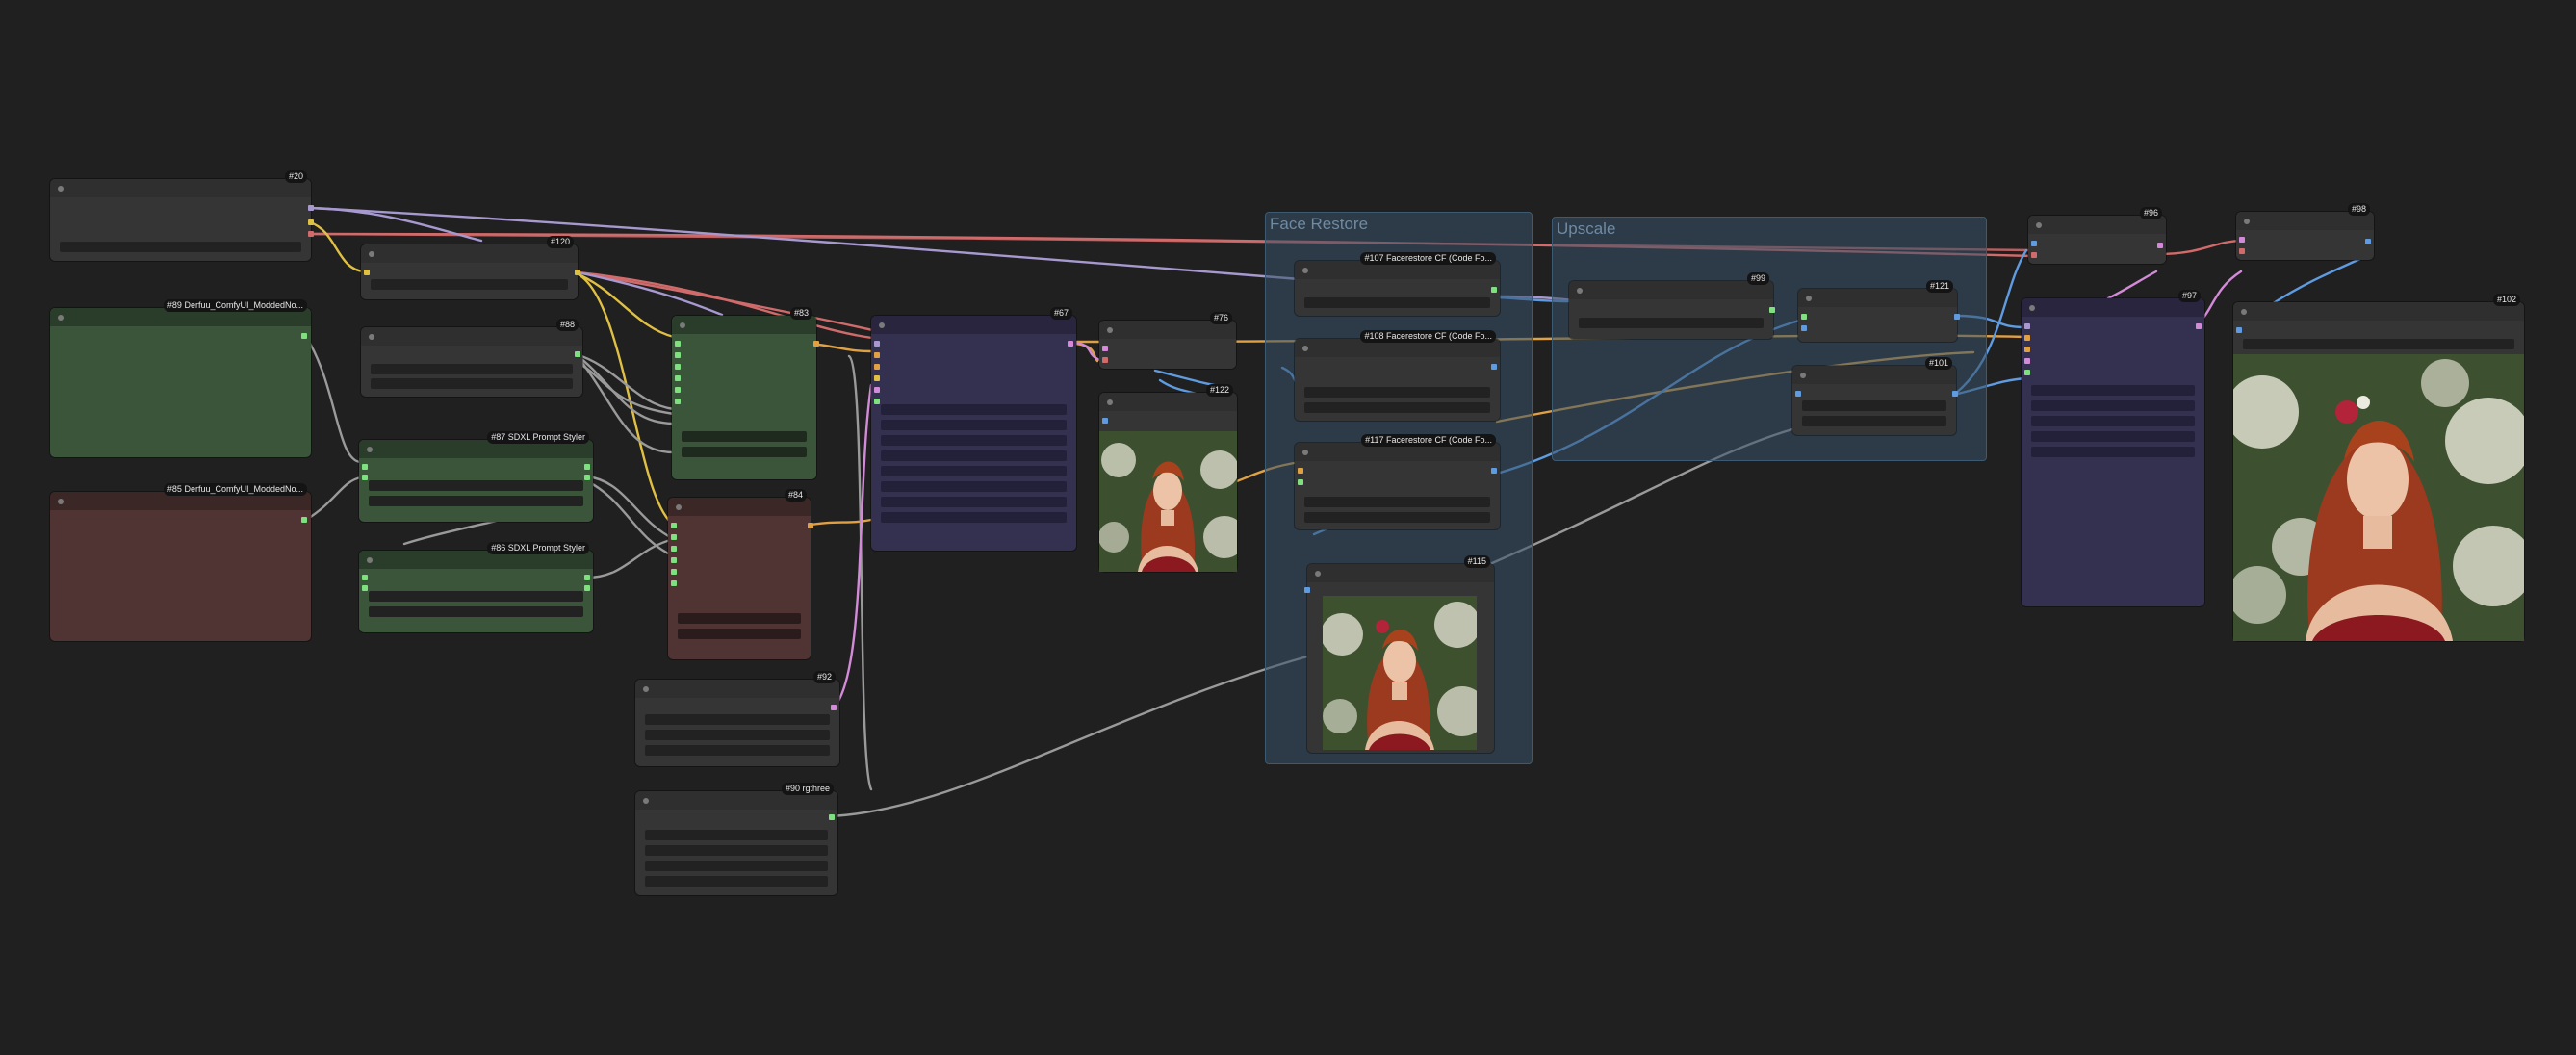 The width and height of the screenshot is (2576, 1055). What do you see at coordinates (1879, 311) in the screenshot?
I see `node-121: #121` at bounding box center [1879, 311].